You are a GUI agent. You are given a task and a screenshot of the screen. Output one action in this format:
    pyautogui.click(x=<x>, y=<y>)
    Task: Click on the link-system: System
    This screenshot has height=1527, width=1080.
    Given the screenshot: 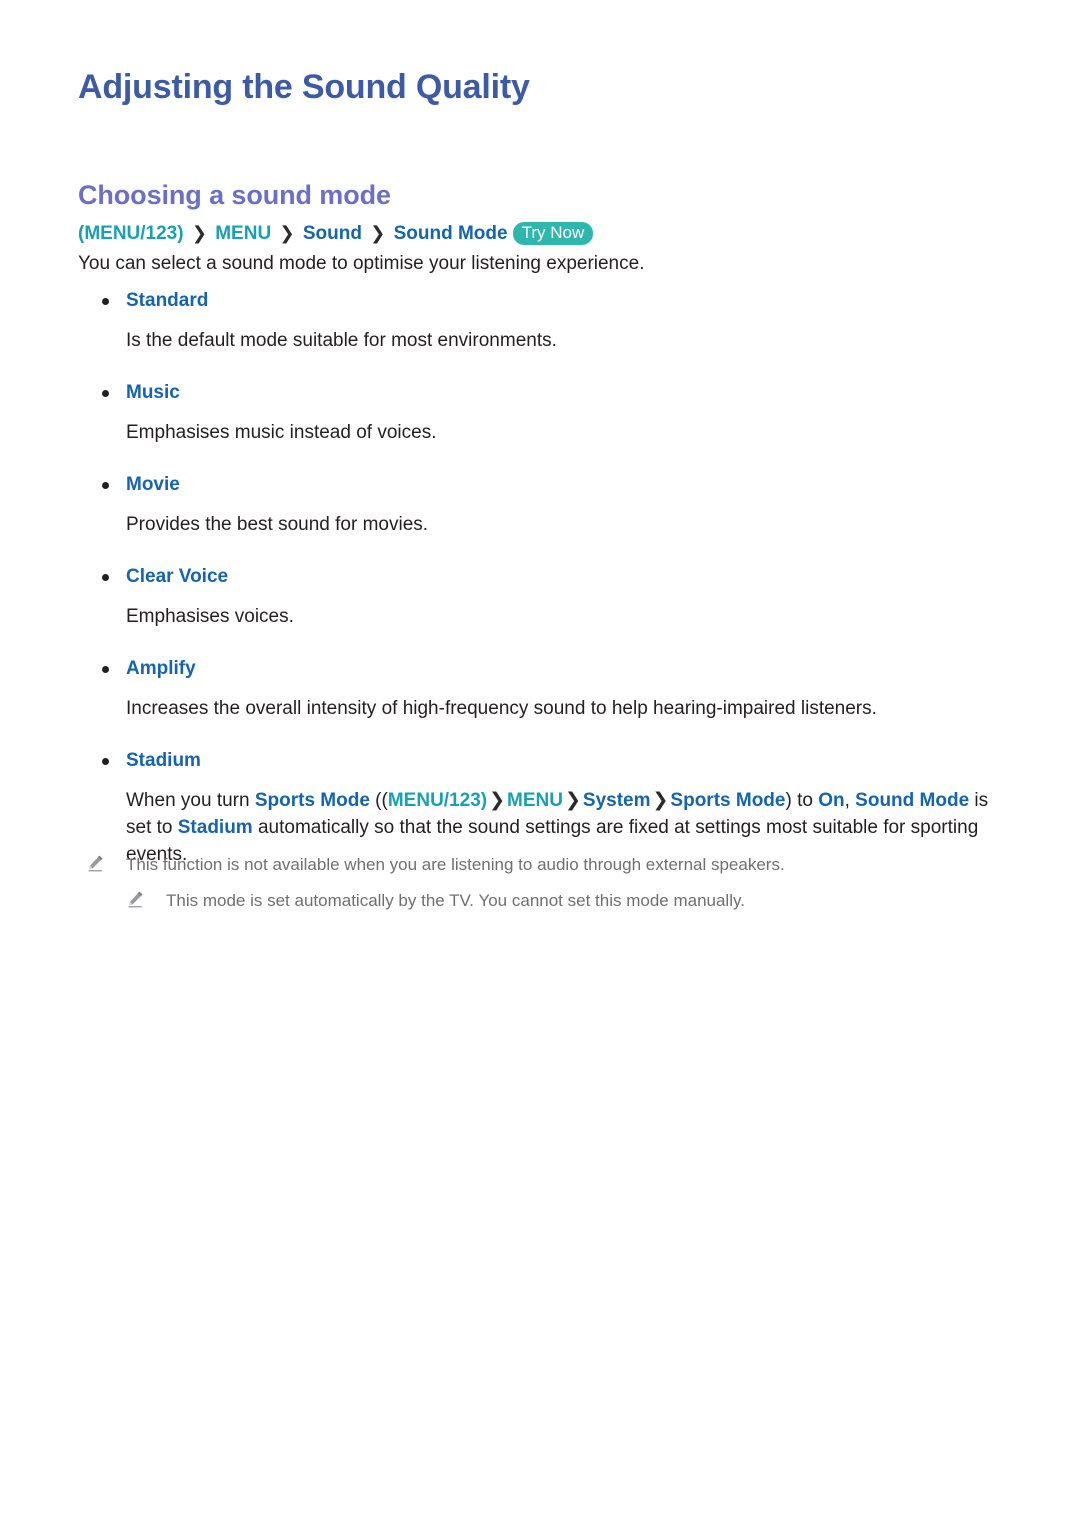 What is the action you would take?
    pyautogui.click(x=617, y=800)
    